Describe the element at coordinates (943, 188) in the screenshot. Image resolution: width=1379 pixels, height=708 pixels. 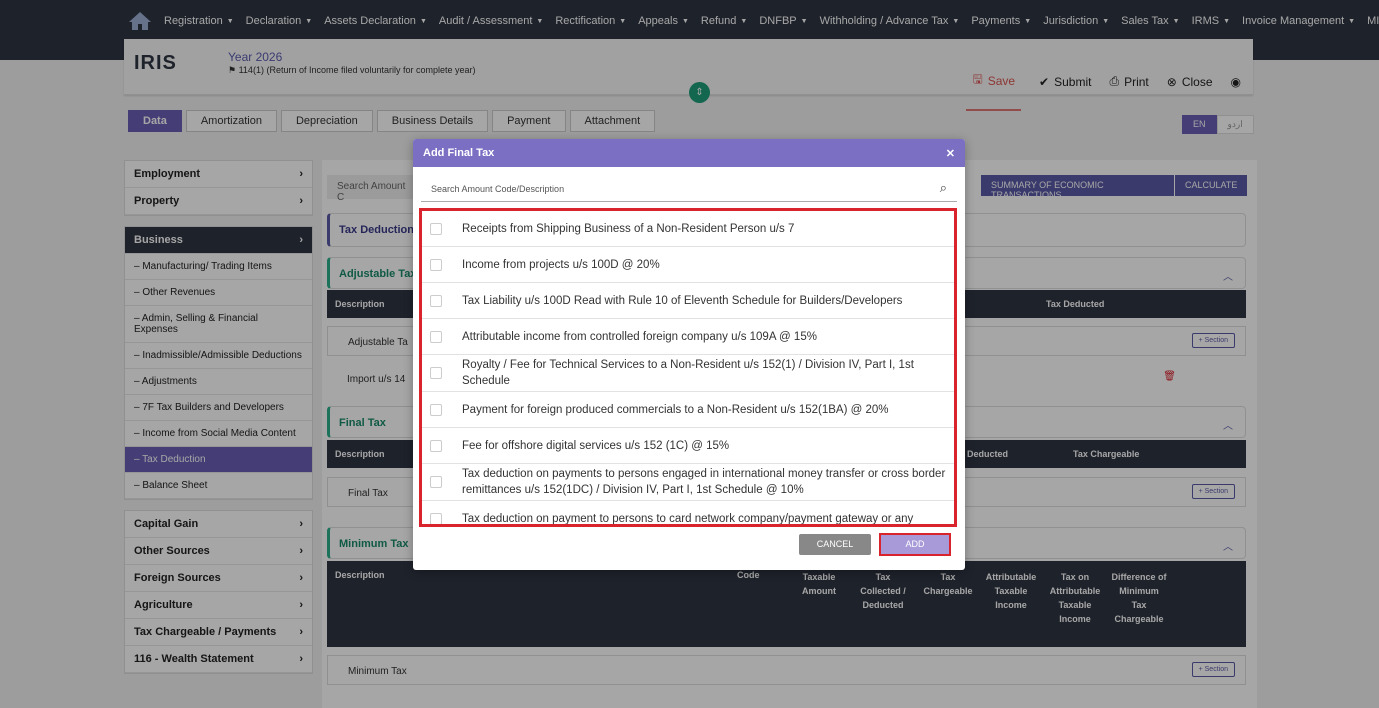
I see `search-icon: ⌕` at that location.